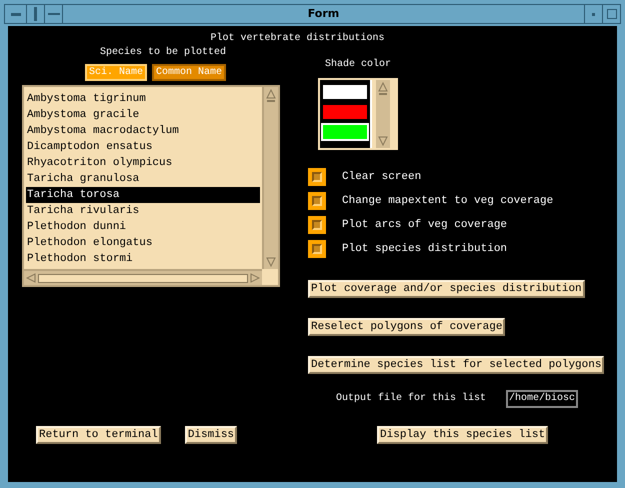  I want to click on output-file-label: Output file for this list, so click(411, 399).